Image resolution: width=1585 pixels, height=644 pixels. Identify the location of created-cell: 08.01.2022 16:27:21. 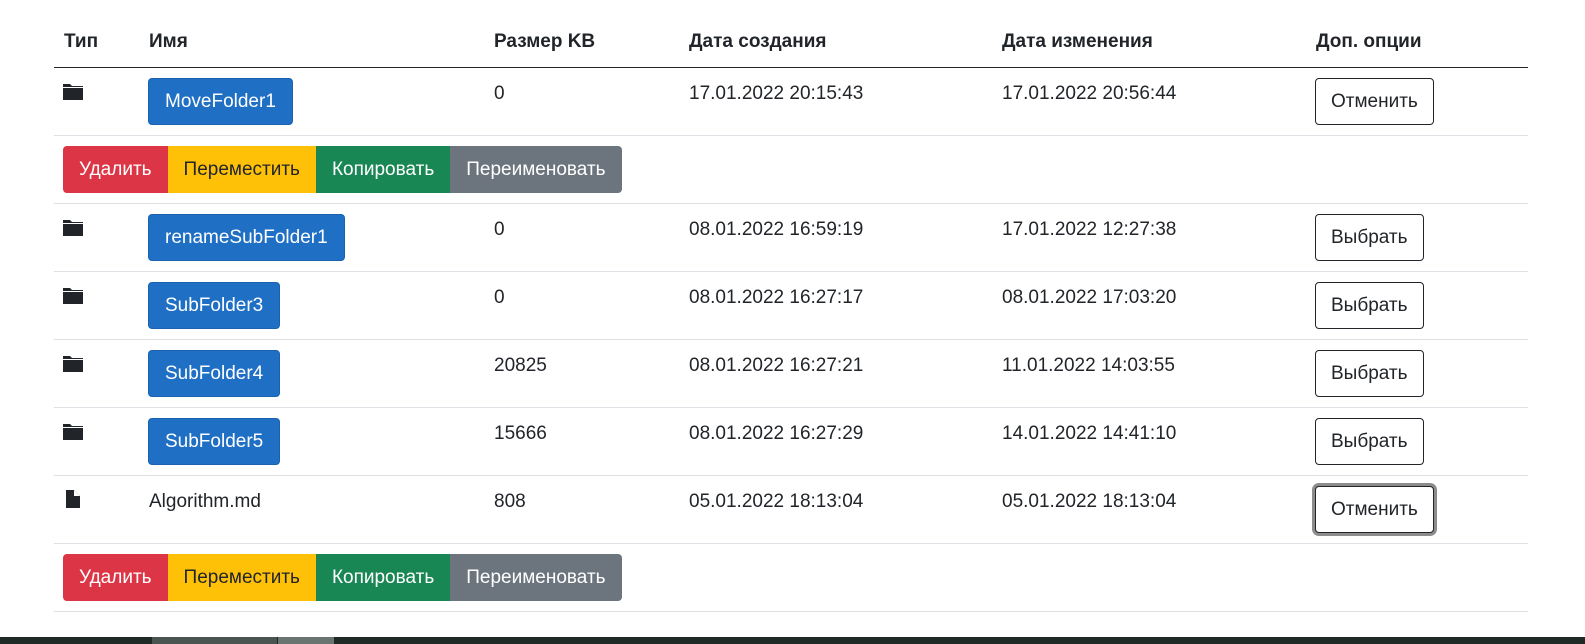
(776, 365).